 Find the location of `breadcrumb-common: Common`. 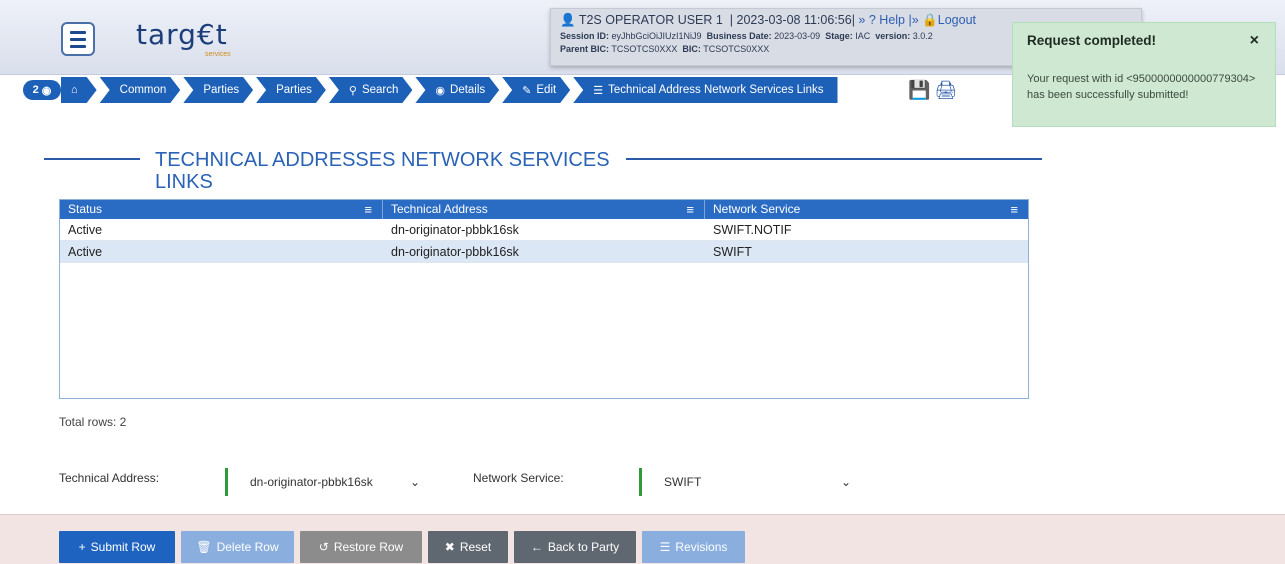

breadcrumb-common: Common is located at coordinates (140, 90).